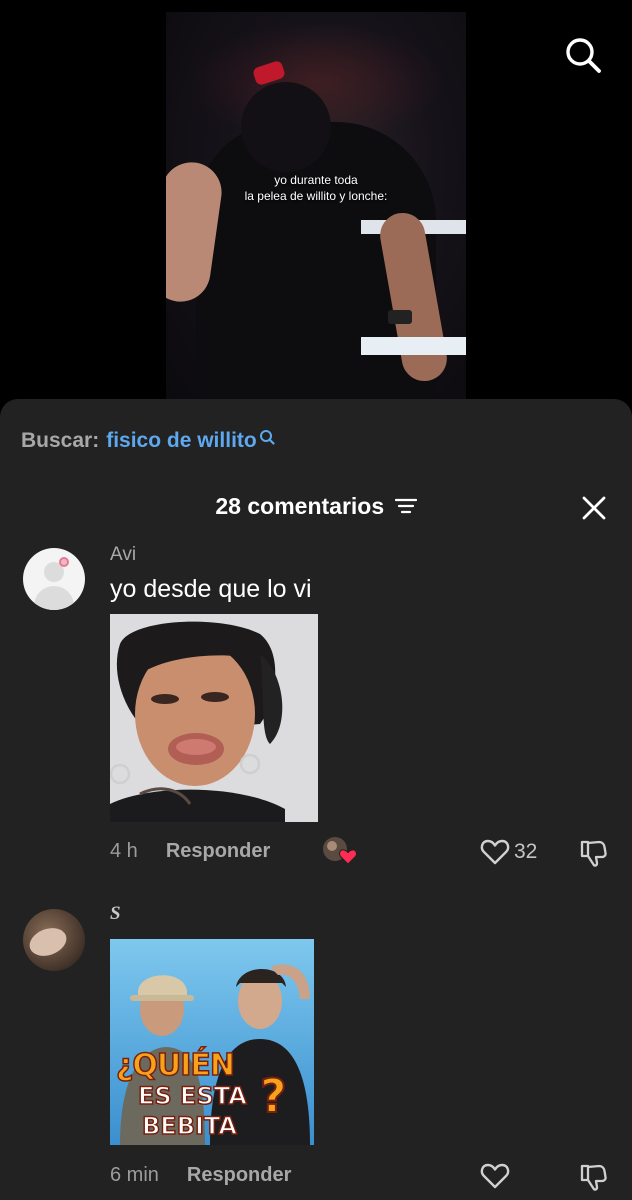 This screenshot has height=1200, width=632. What do you see at coordinates (181, 441) in the screenshot?
I see `search-suggestion-query: fisico de willito` at bounding box center [181, 441].